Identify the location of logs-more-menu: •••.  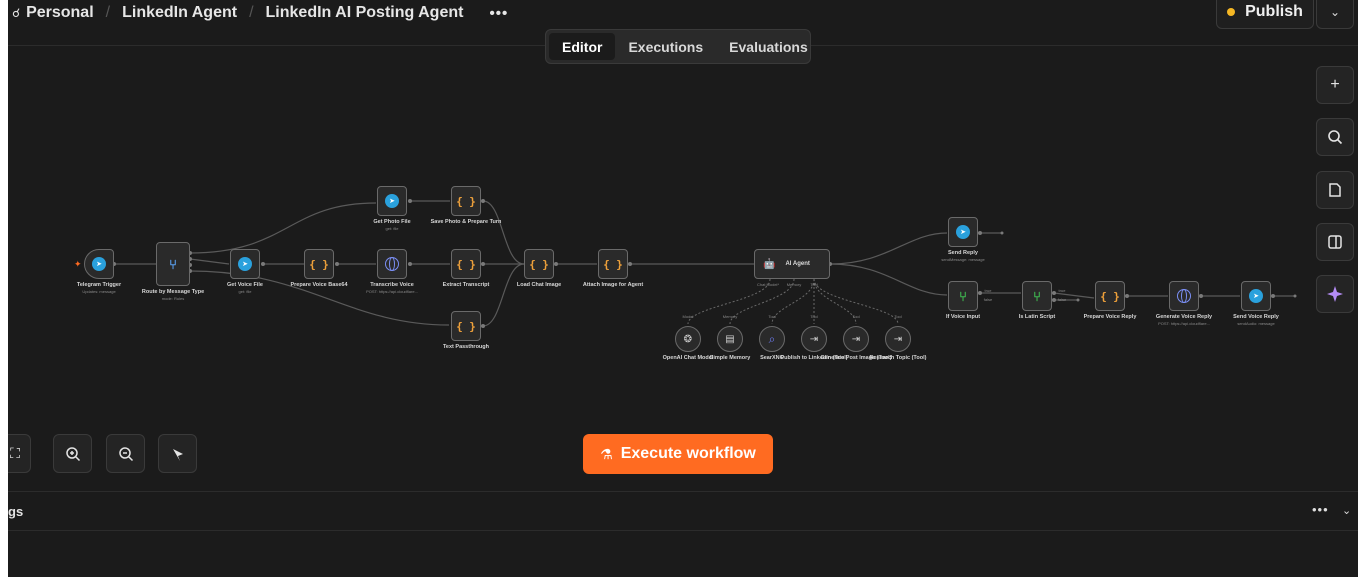
(1320, 509).